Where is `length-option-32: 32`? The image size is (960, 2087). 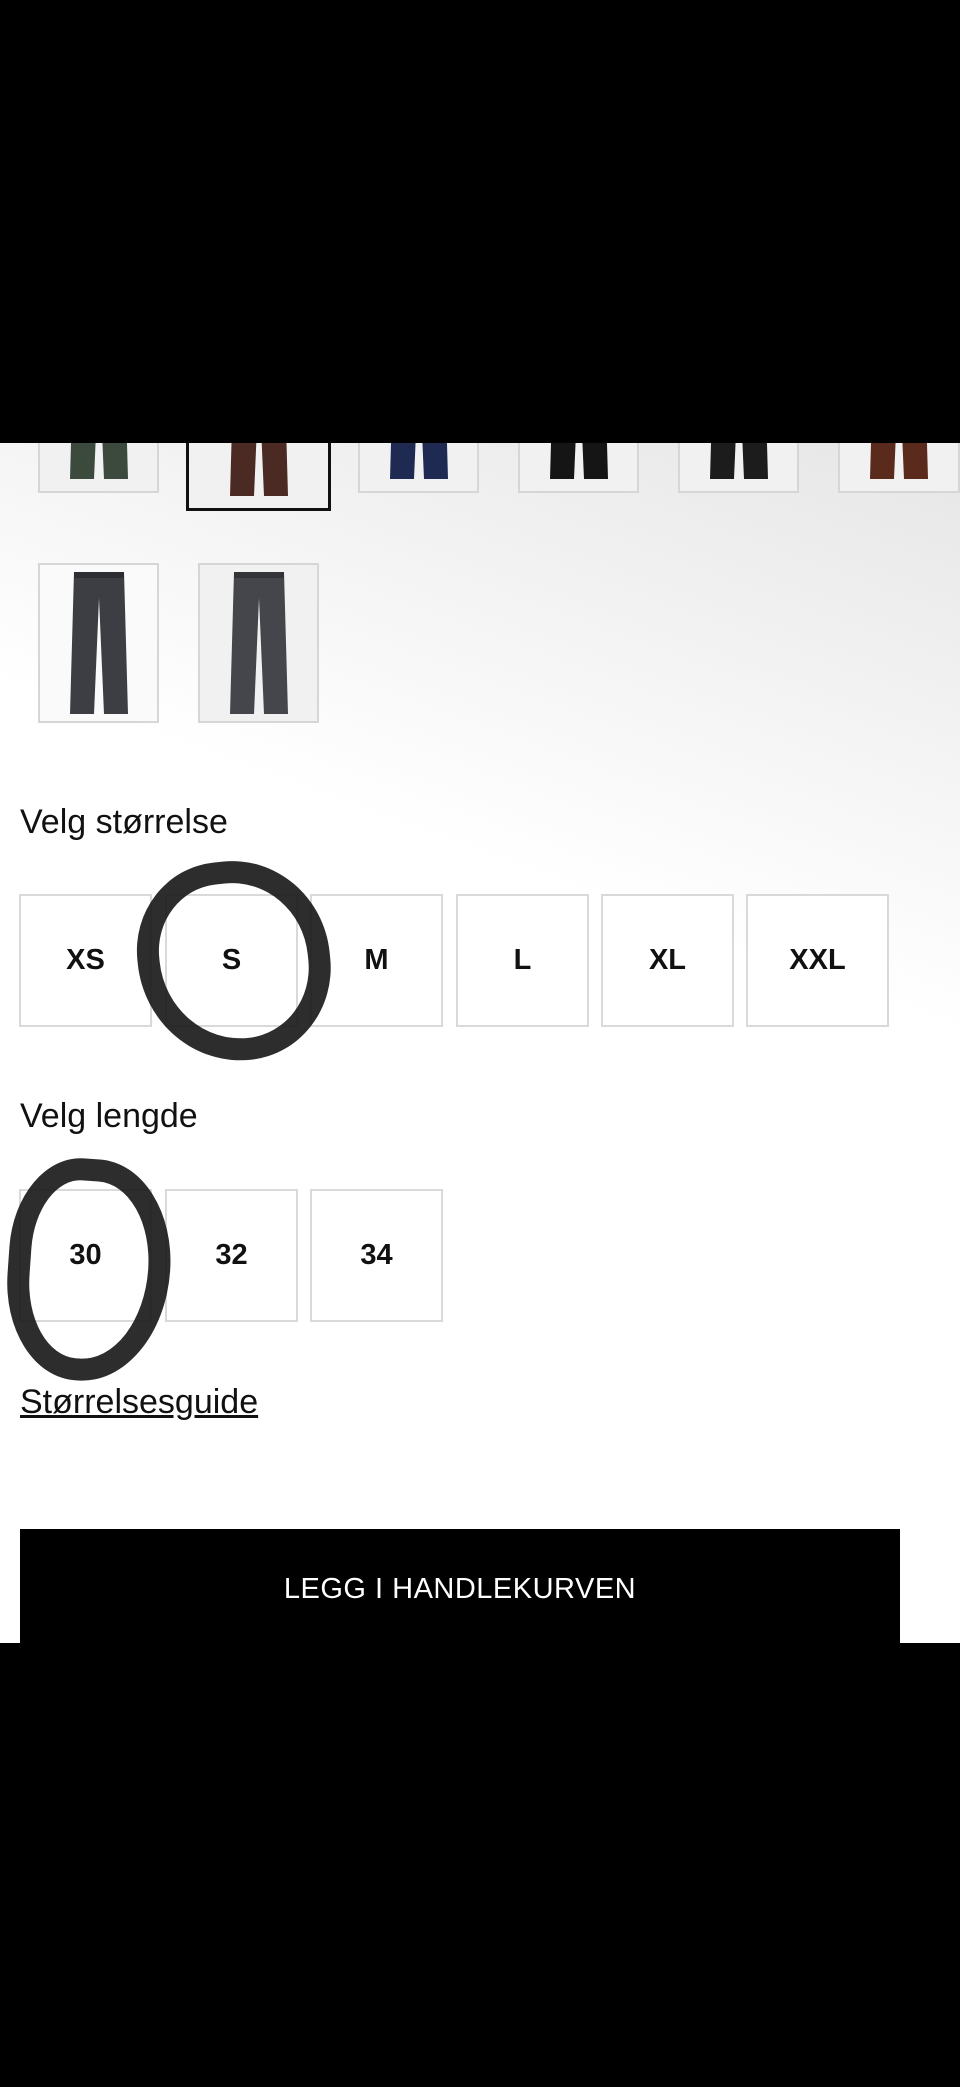
length-option-32: 32 is located at coordinates (231, 1255).